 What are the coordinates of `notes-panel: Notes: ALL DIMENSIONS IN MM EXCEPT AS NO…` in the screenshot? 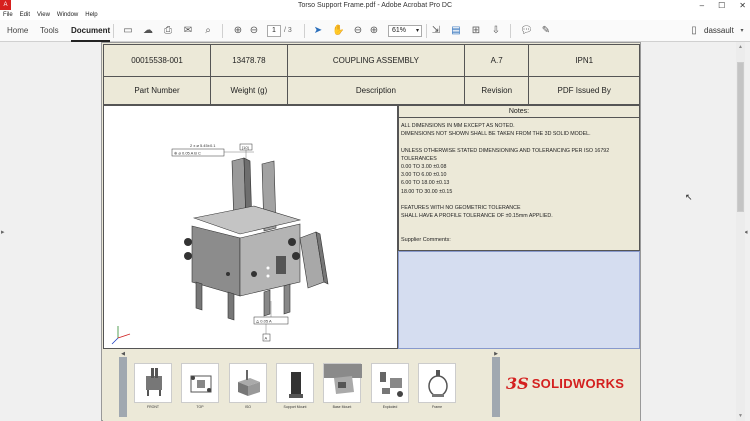 It's located at (519, 177).